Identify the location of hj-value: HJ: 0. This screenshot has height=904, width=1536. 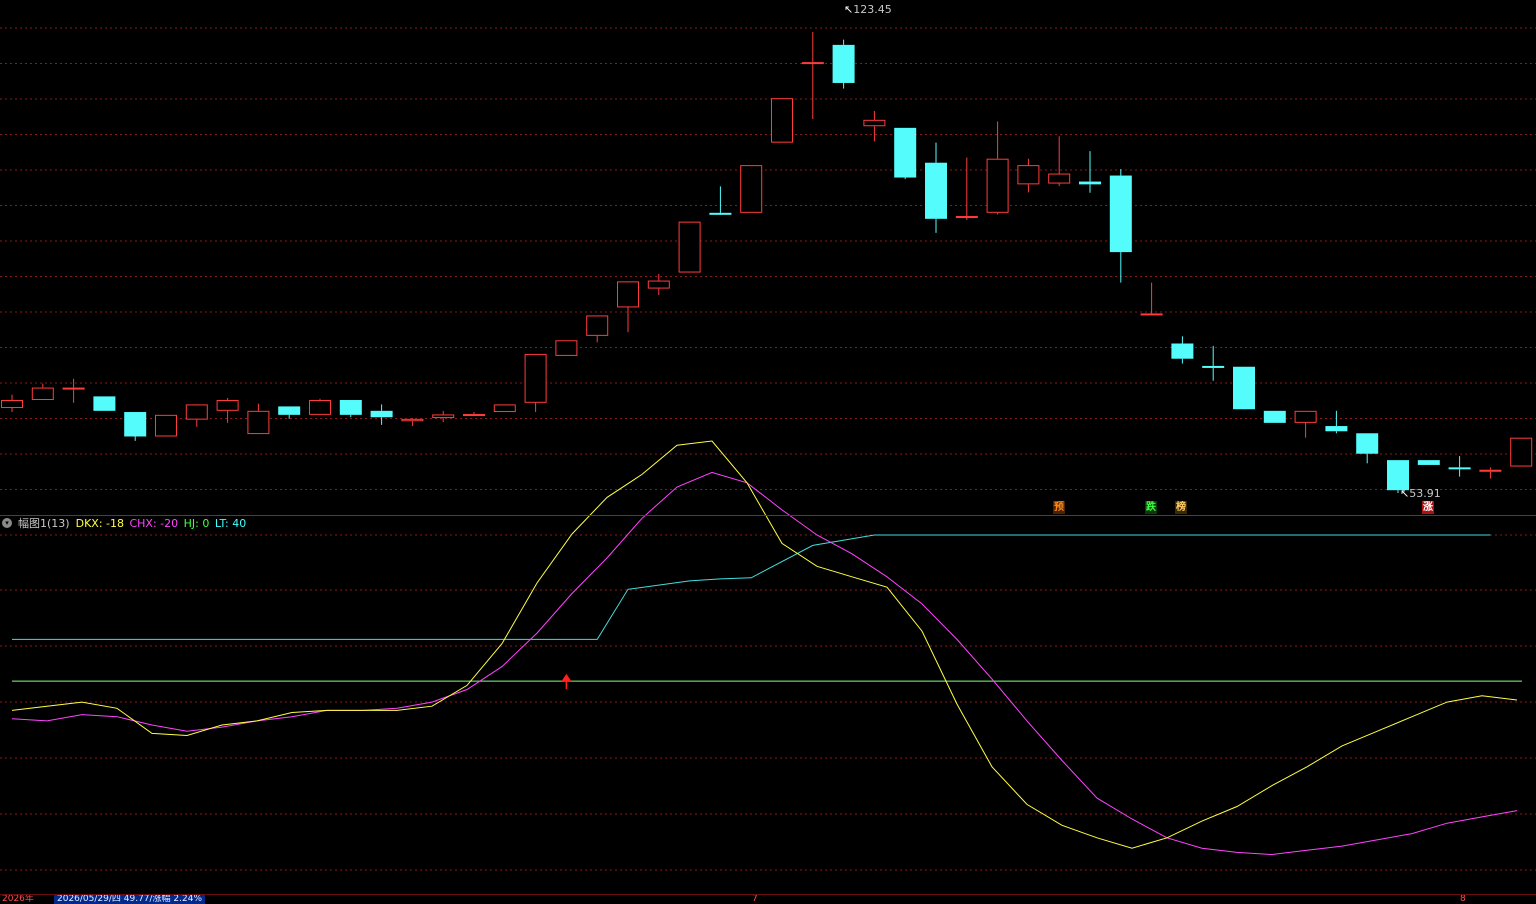
(196, 523).